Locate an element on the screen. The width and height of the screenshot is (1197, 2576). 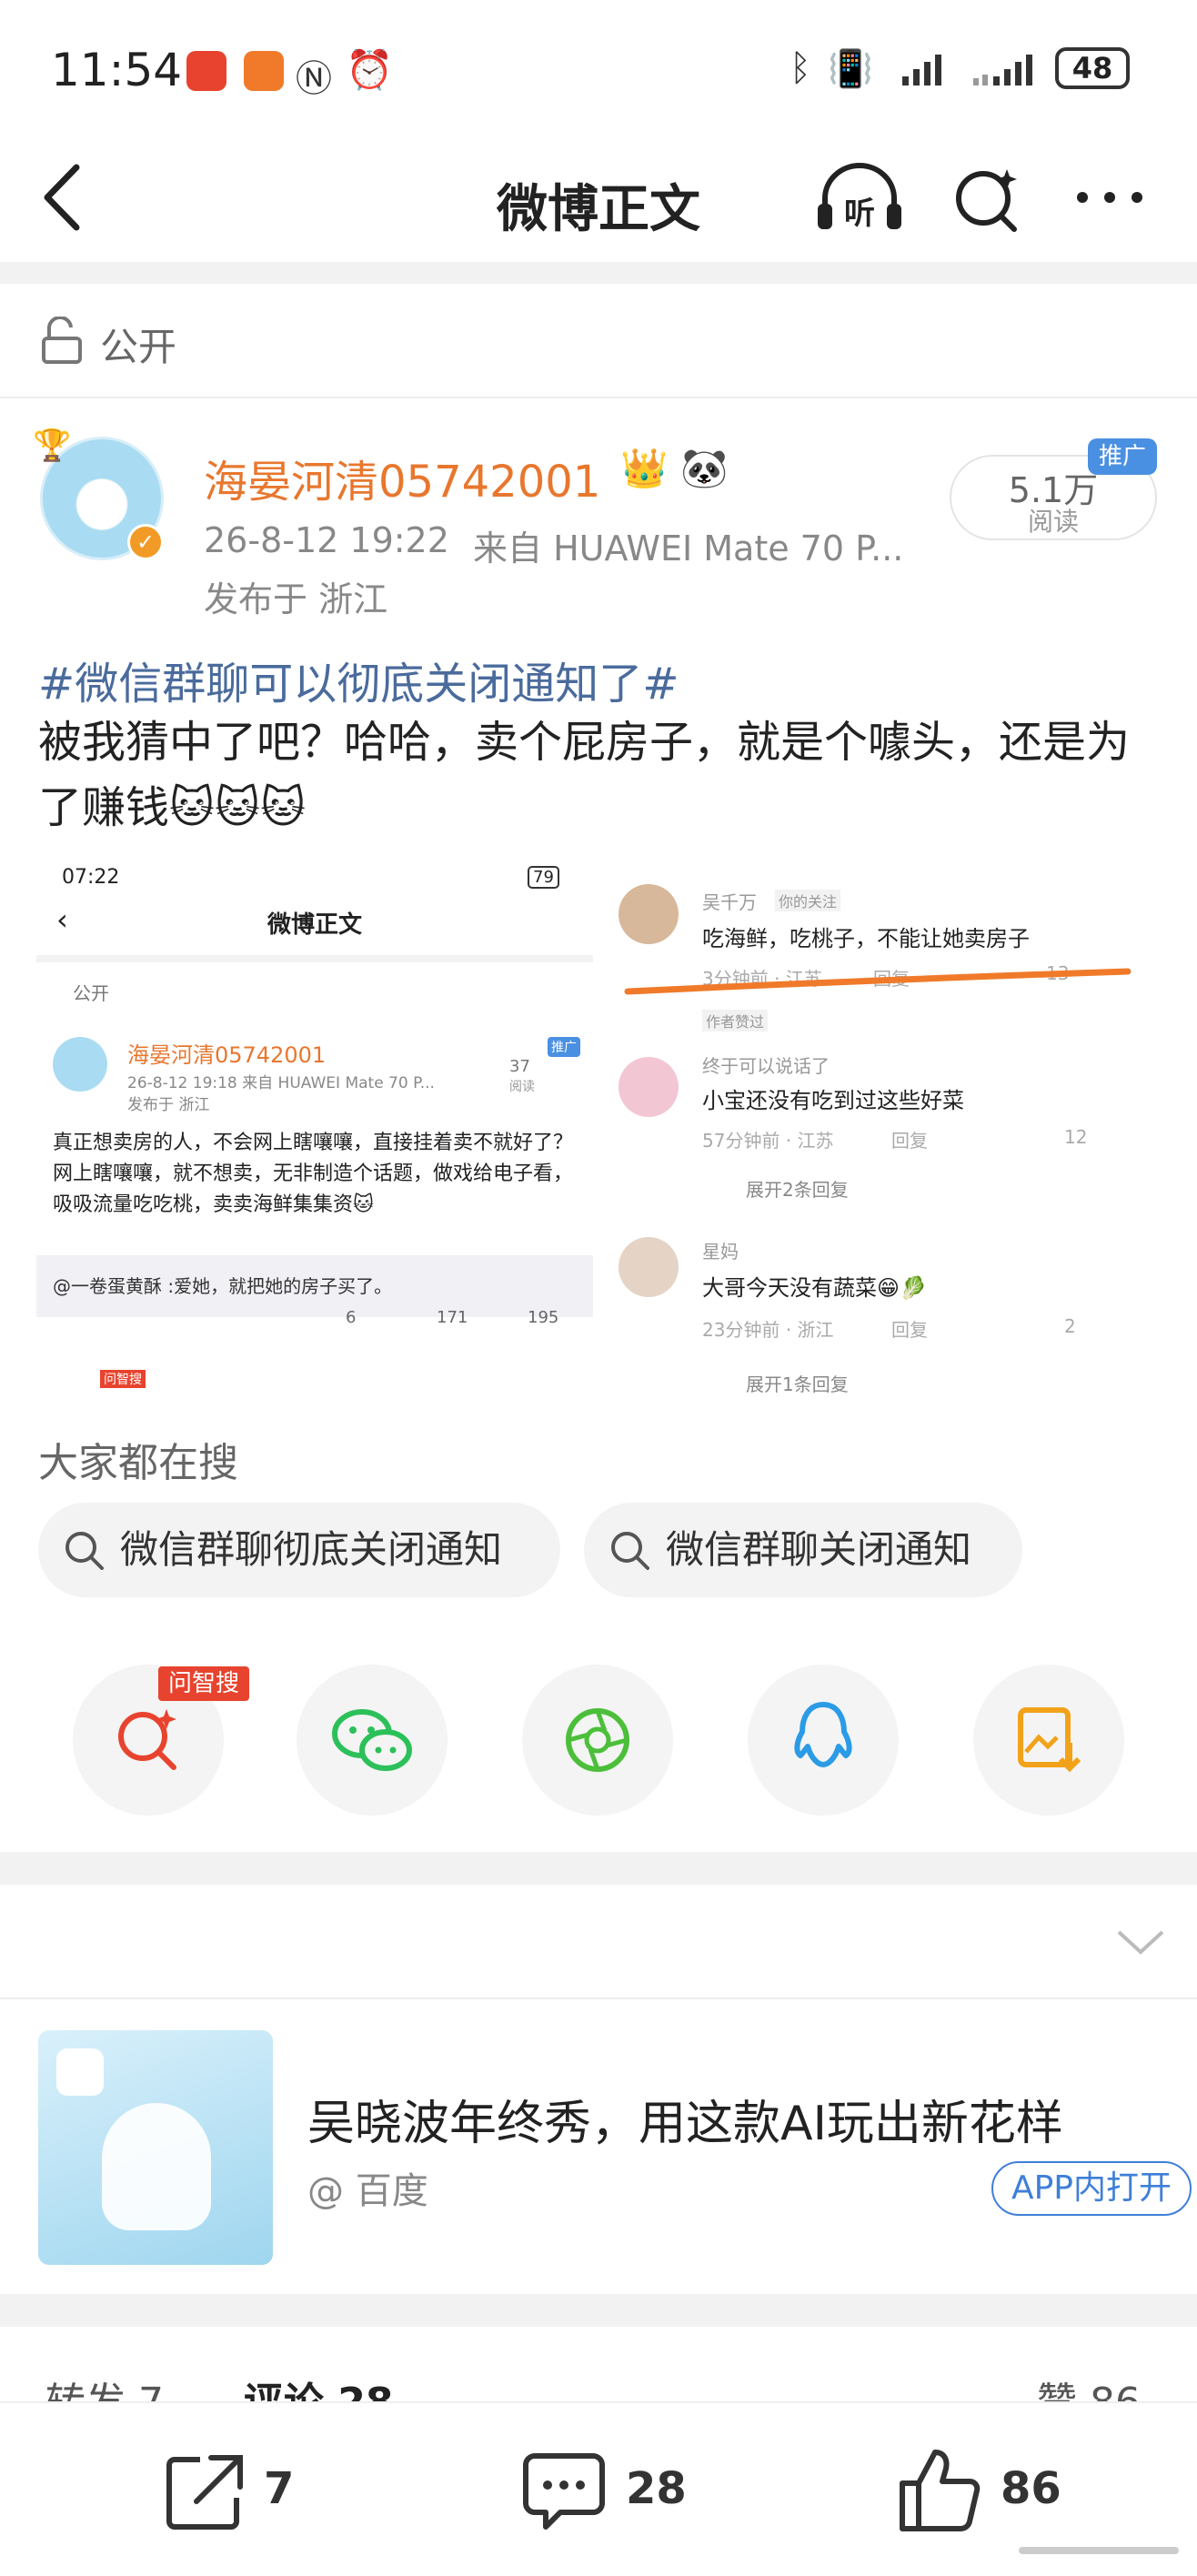
ad-thumbnail is located at coordinates (155, 2147).